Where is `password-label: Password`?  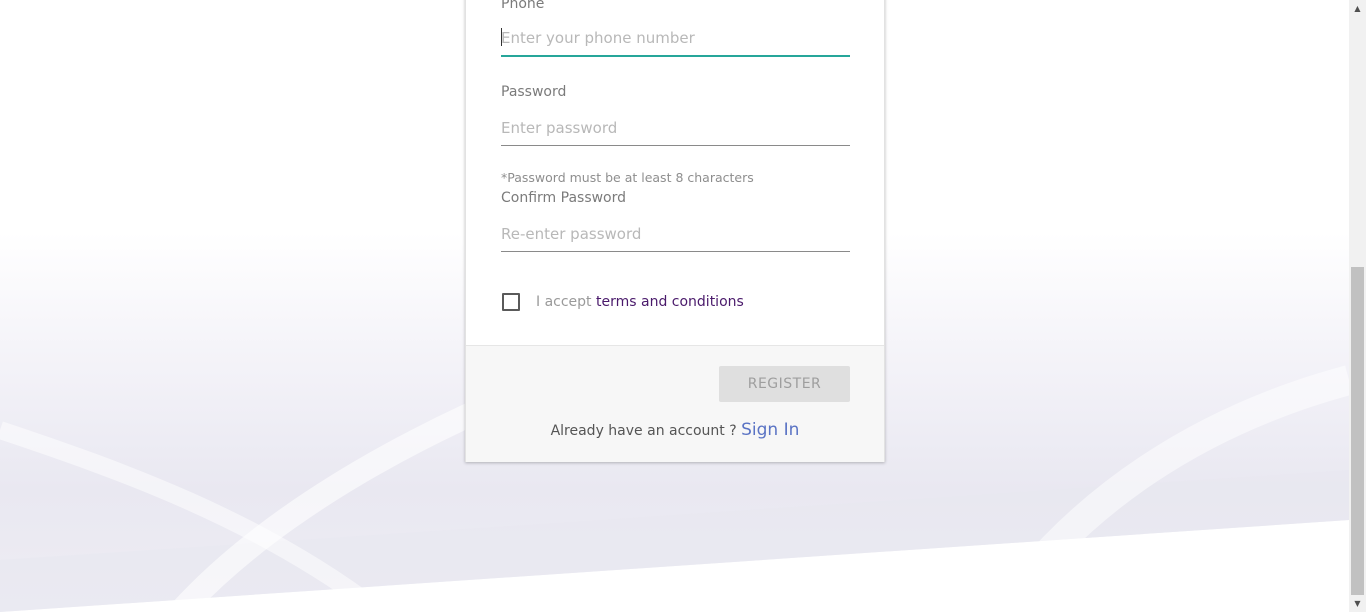 password-label: Password is located at coordinates (534, 92).